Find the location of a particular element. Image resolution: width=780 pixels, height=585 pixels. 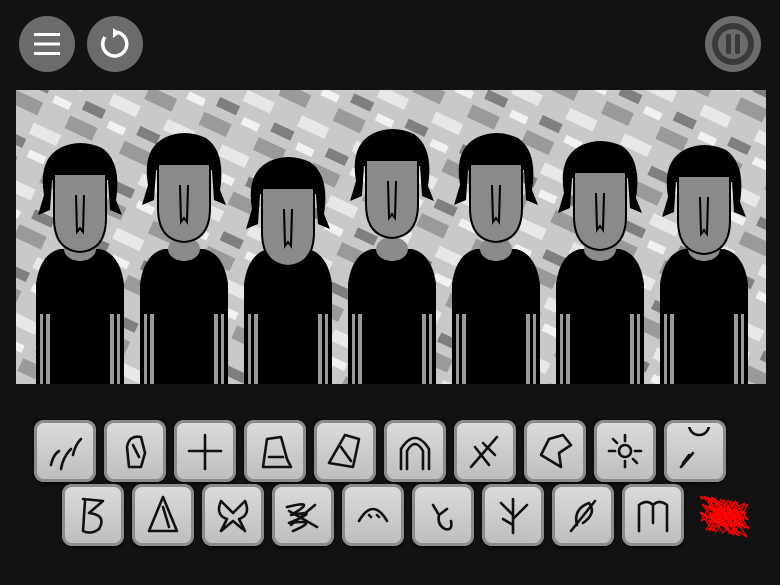

menu-button is located at coordinates (47, 44).